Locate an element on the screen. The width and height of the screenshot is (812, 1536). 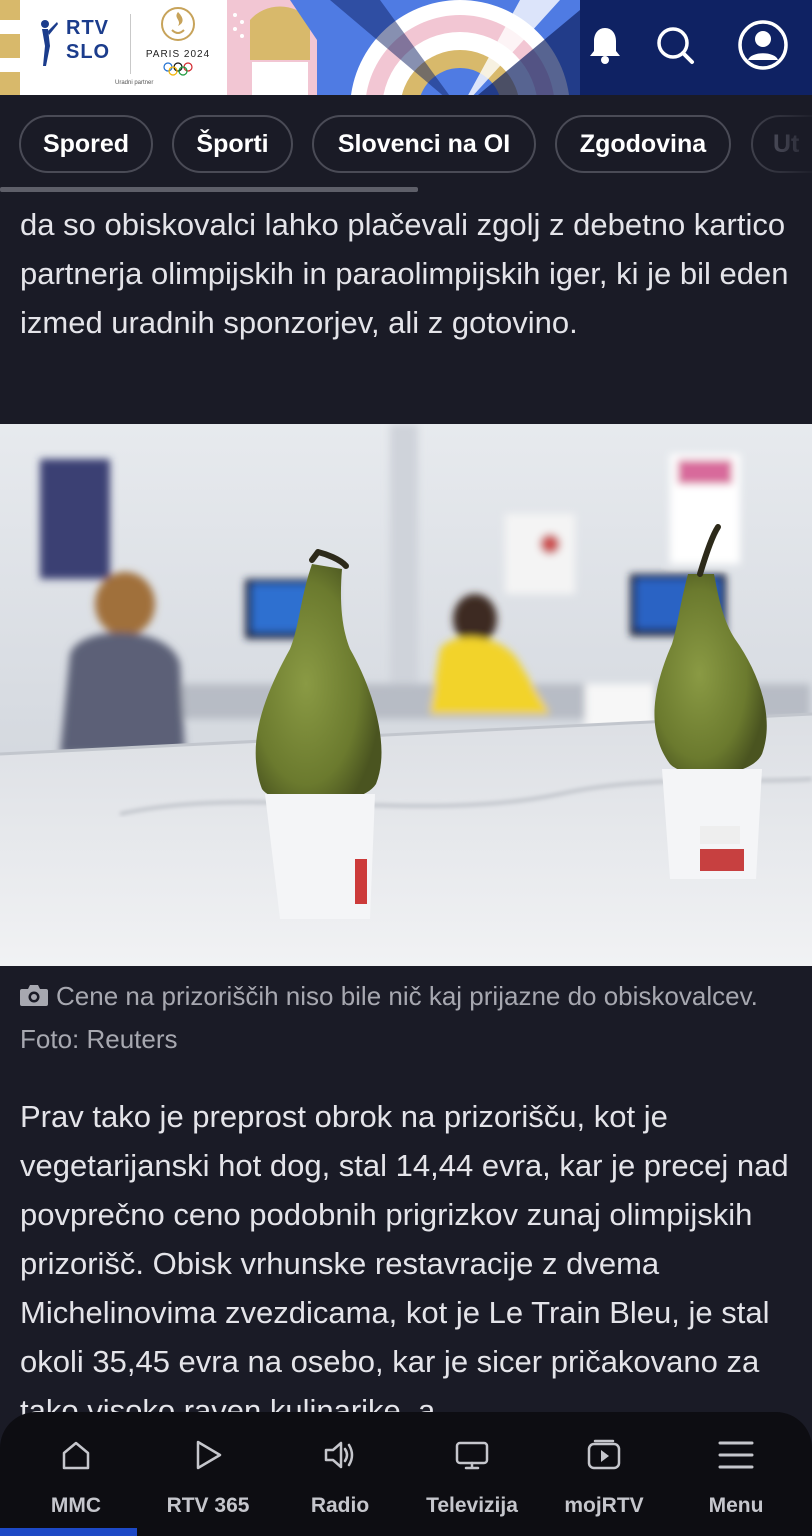
rtv-figure-icon is located at coordinates (49, 43).